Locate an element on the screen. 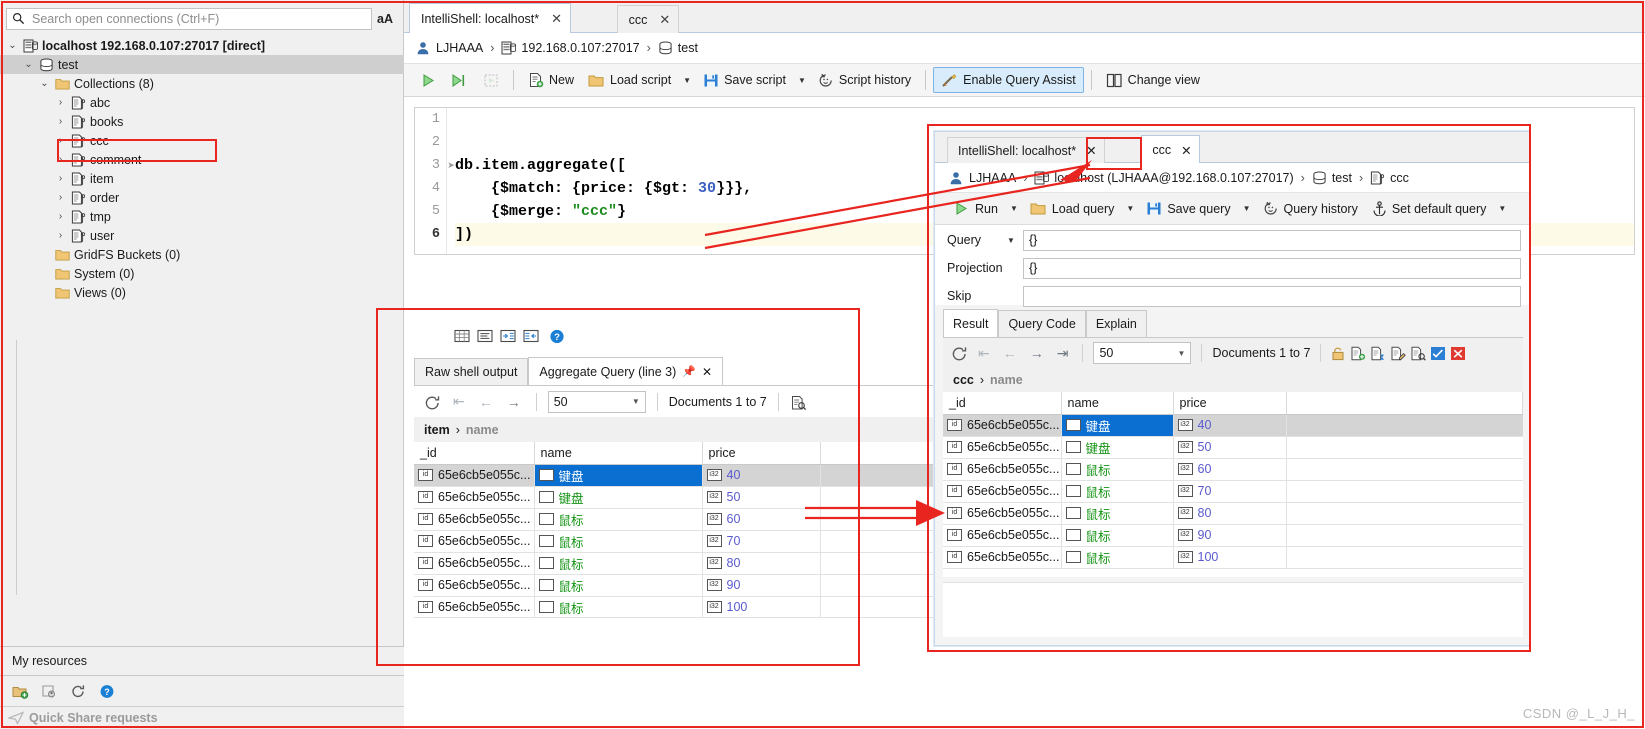 This screenshot has height=729, width=1645. tree-node-system: System (0) is located at coordinates (202, 273).